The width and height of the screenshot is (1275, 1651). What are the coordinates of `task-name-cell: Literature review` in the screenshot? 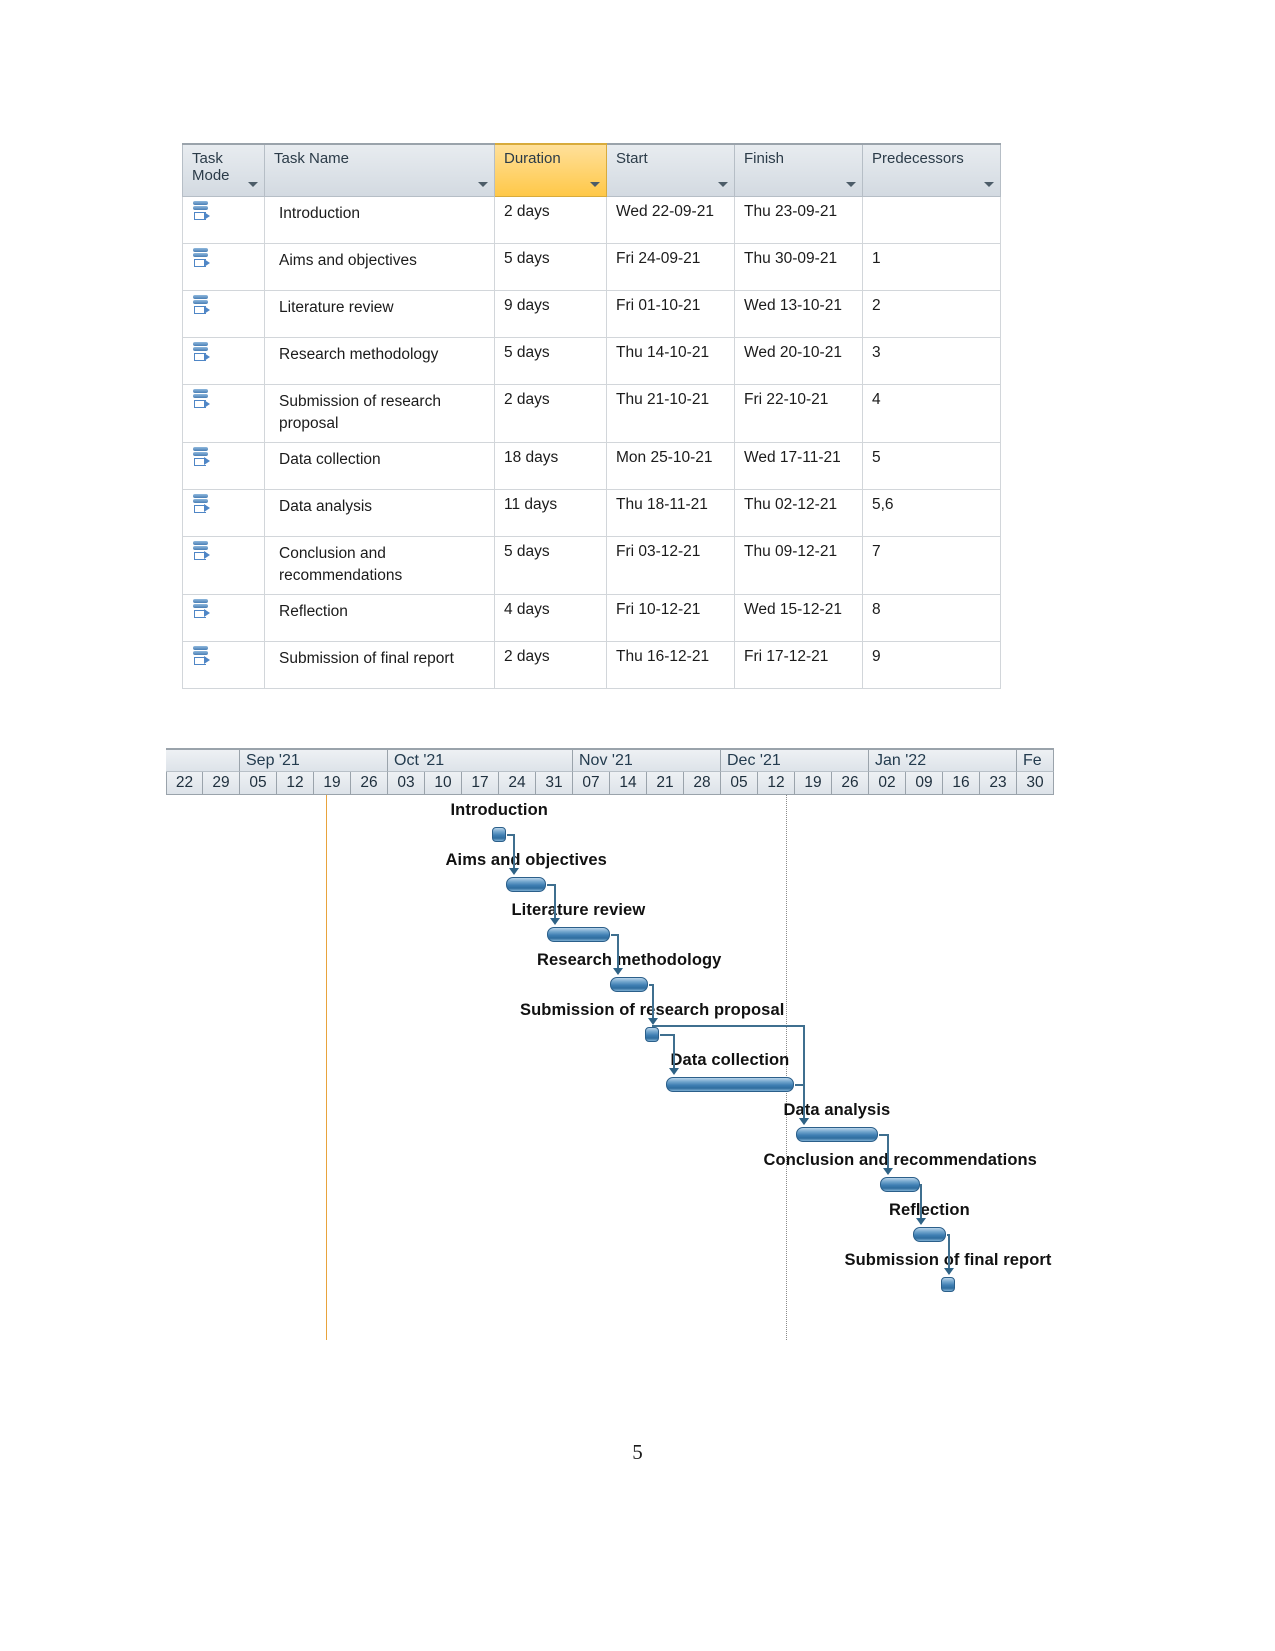 It's located at (379, 314).